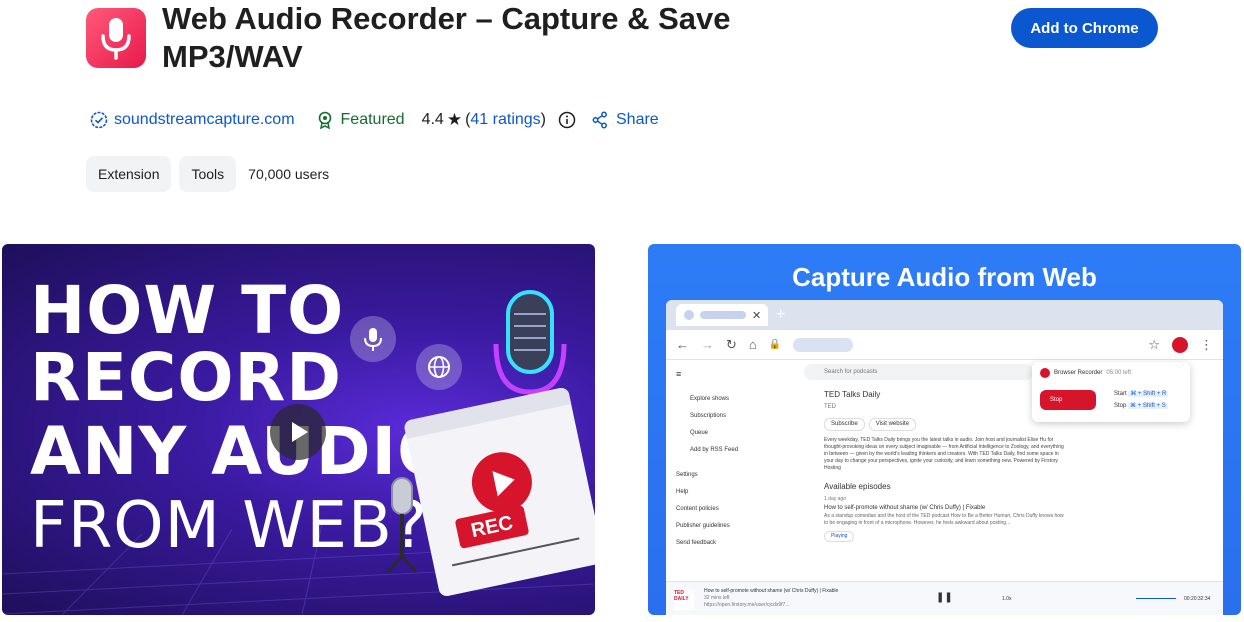 The width and height of the screenshot is (1244, 622). I want to click on player-remaining: 32 mins left, so click(717, 598).